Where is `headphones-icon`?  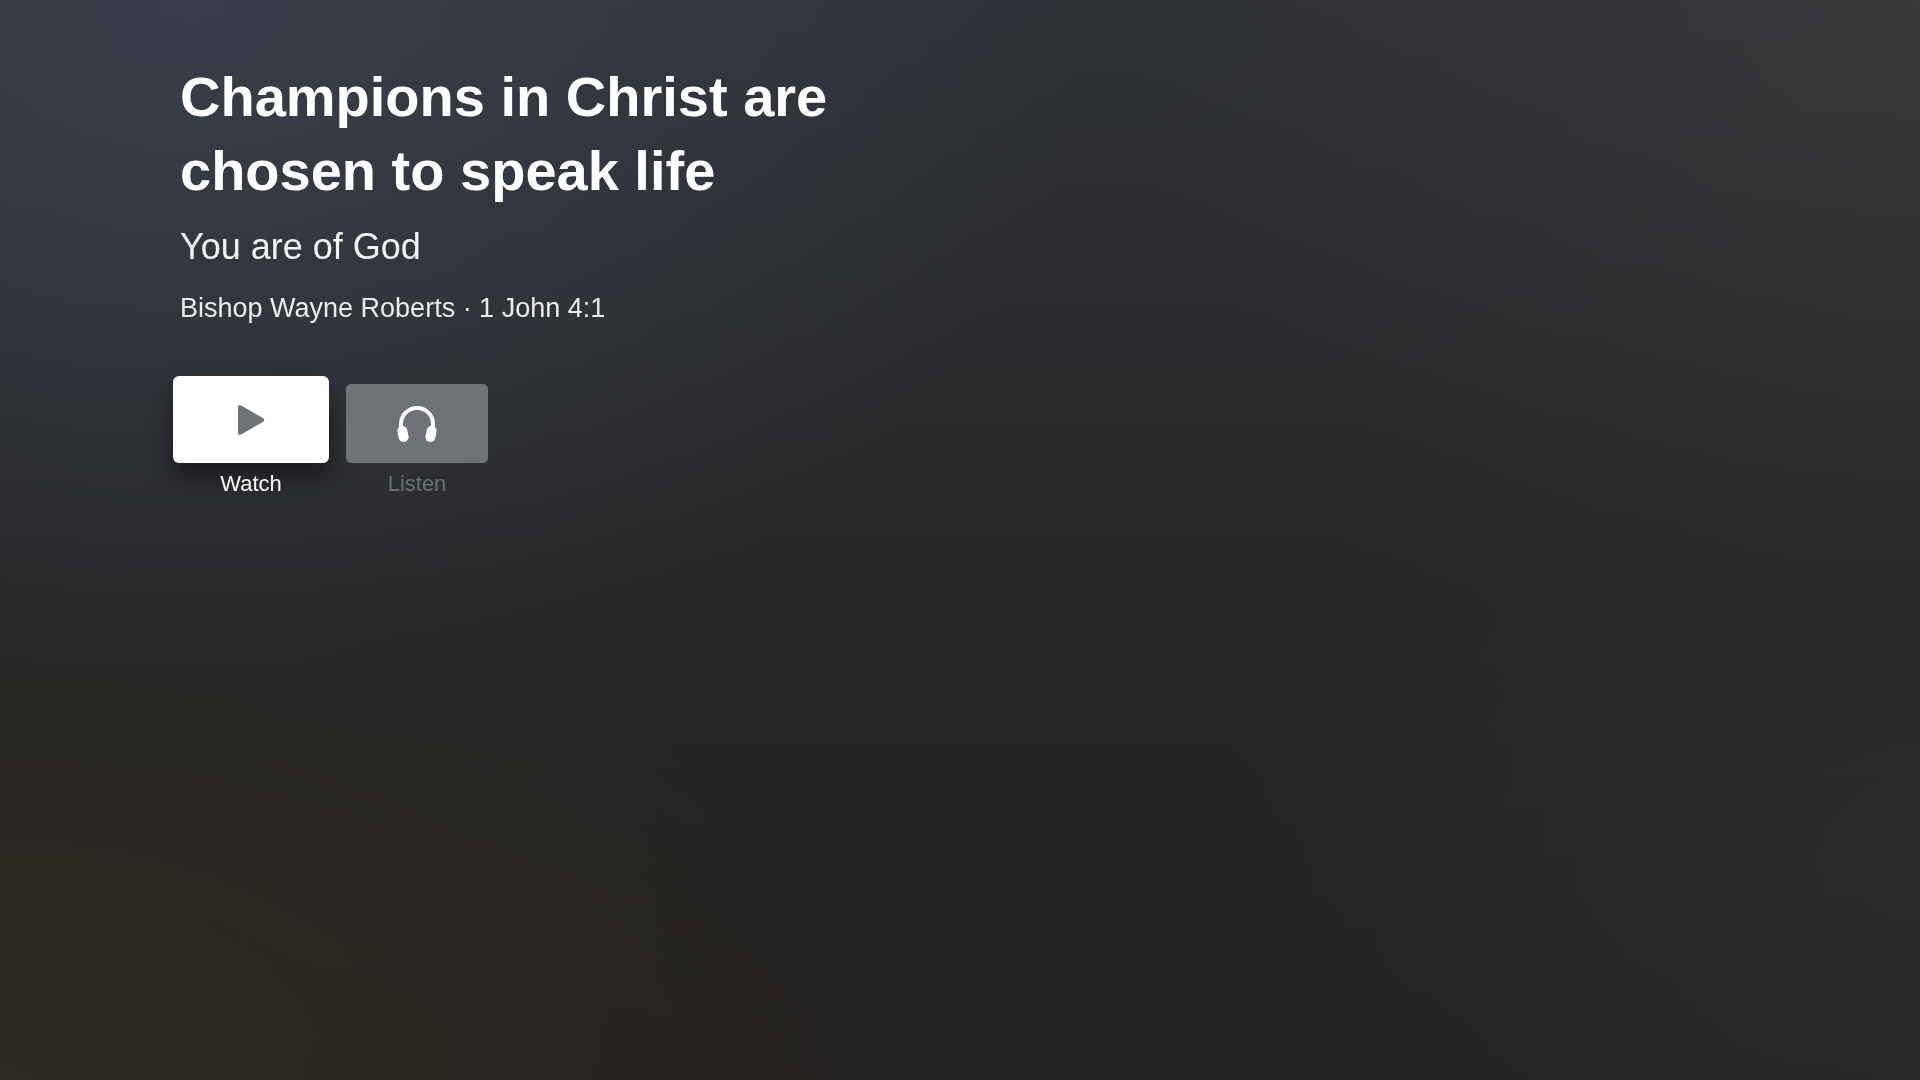
headphones-icon is located at coordinates (417, 423).